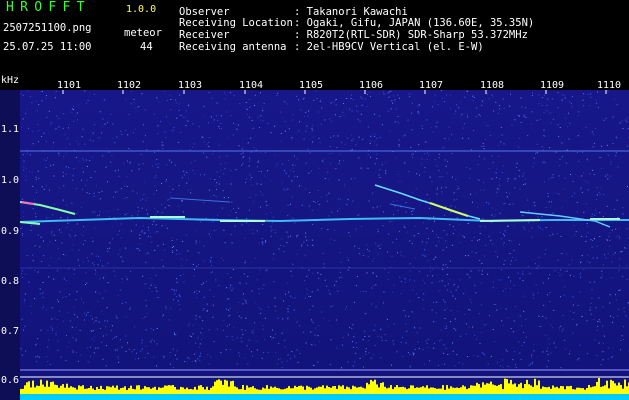  I want to click on freq-tick-label: 0.6, so click(10, 380).